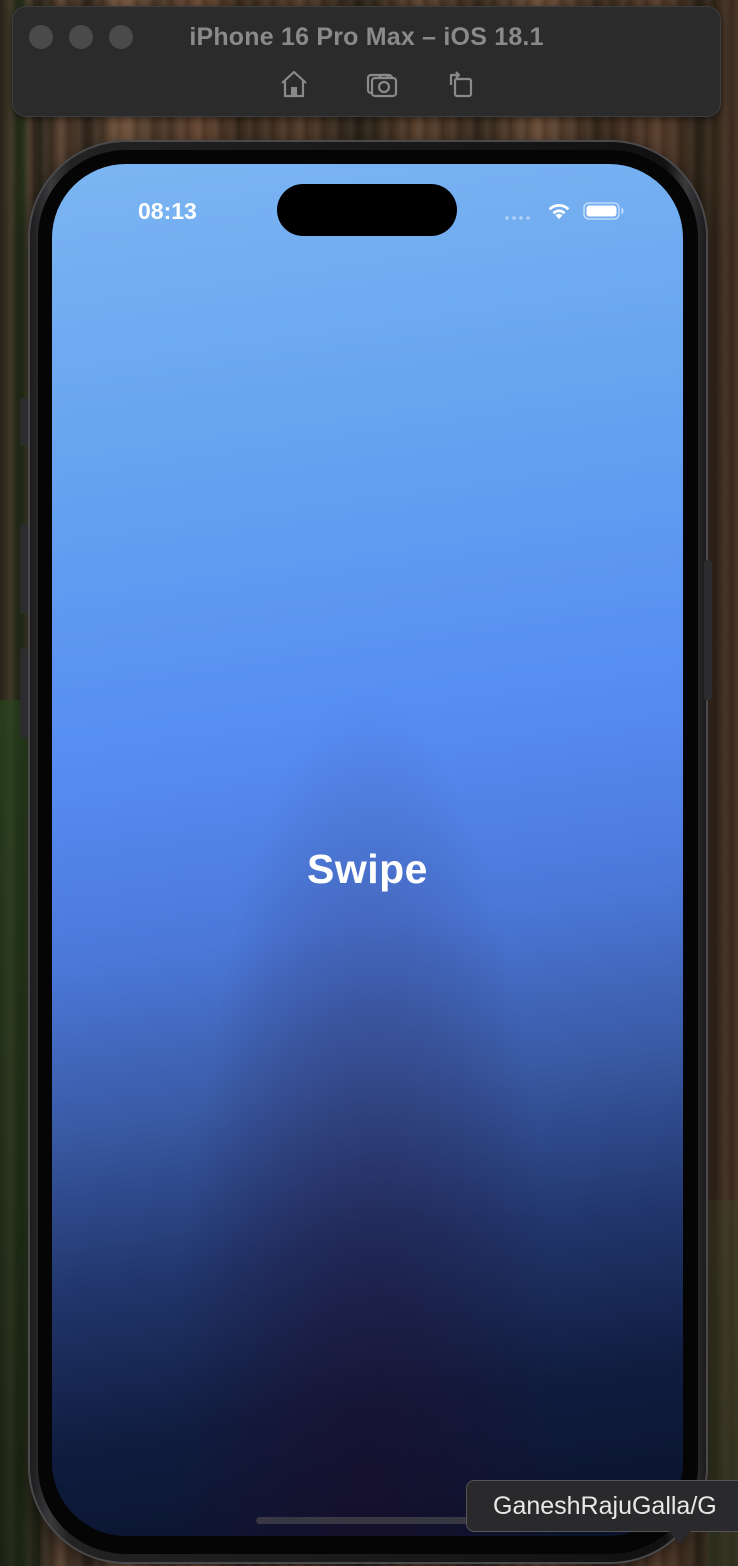 The image size is (738, 1566). I want to click on status-time: 08:13, so click(167, 211).